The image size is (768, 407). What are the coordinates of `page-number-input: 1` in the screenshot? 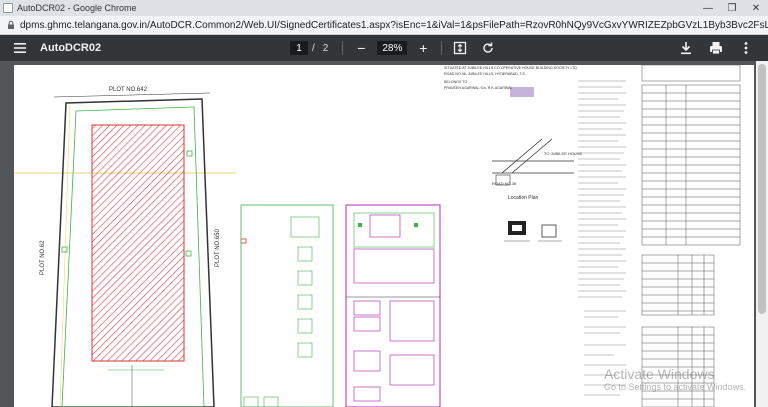 It's located at (299, 48).